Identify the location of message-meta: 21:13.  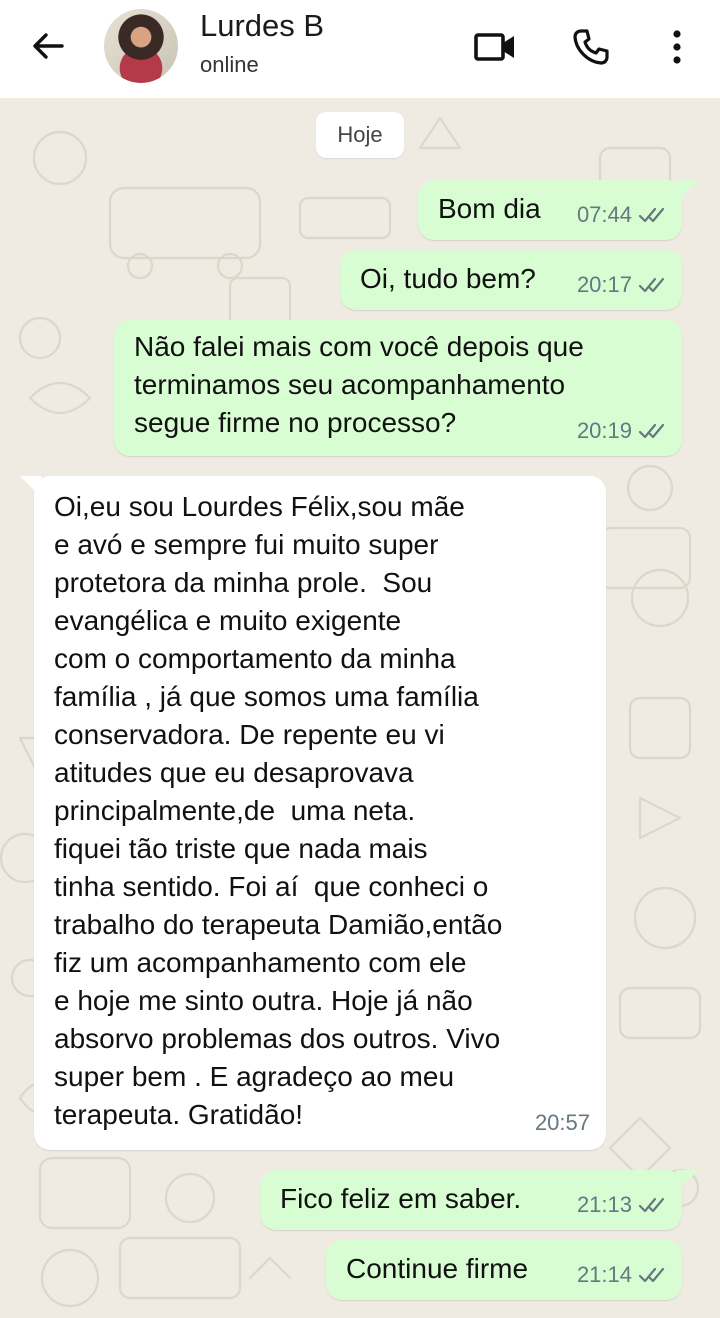
(622, 1205).